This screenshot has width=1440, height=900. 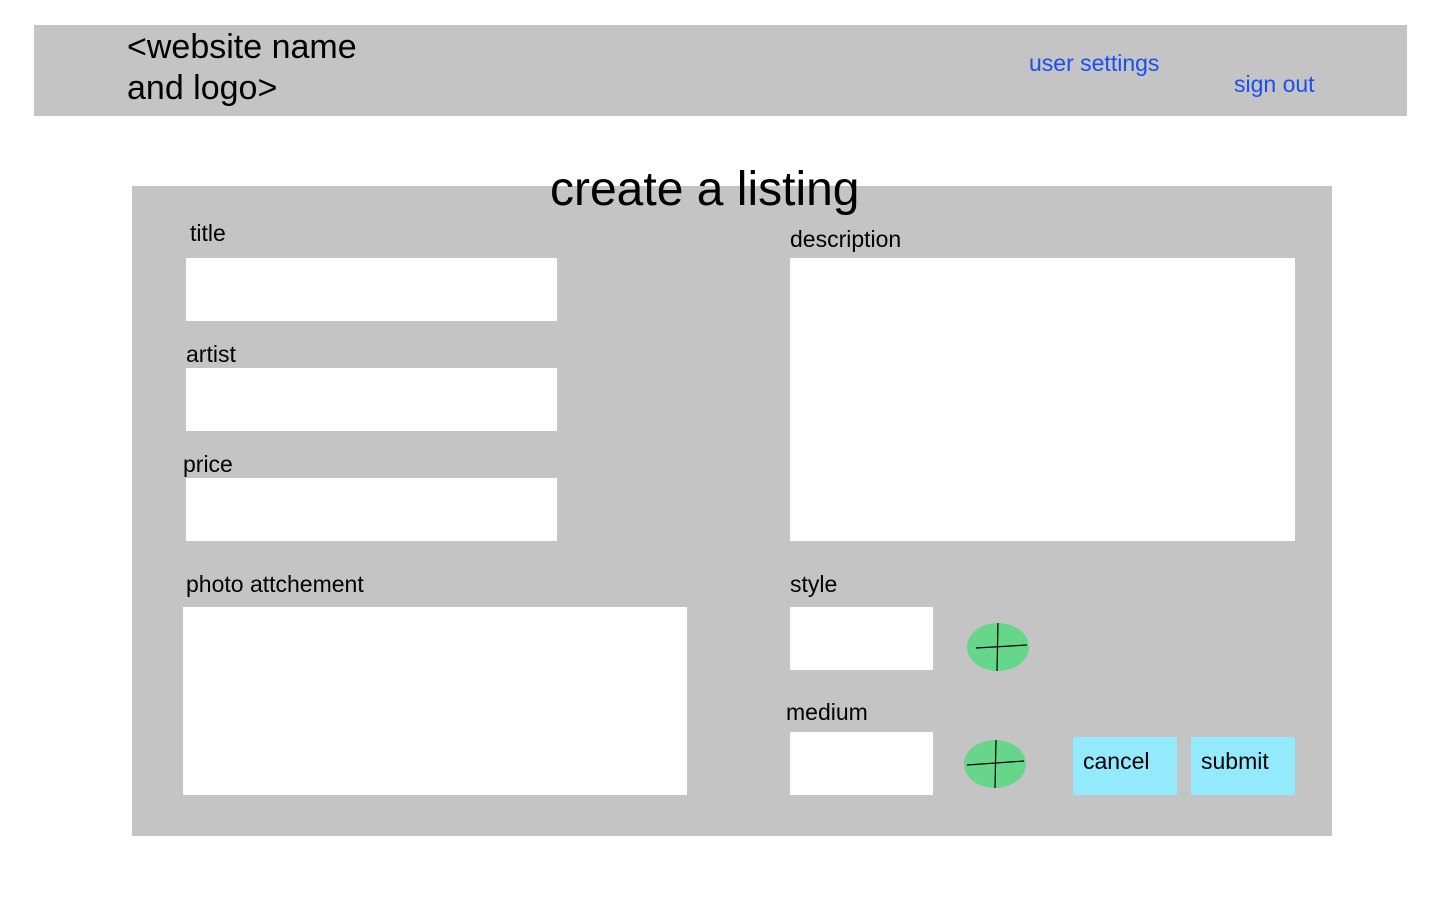 I want to click on medium-input, so click(x=861, y=763).